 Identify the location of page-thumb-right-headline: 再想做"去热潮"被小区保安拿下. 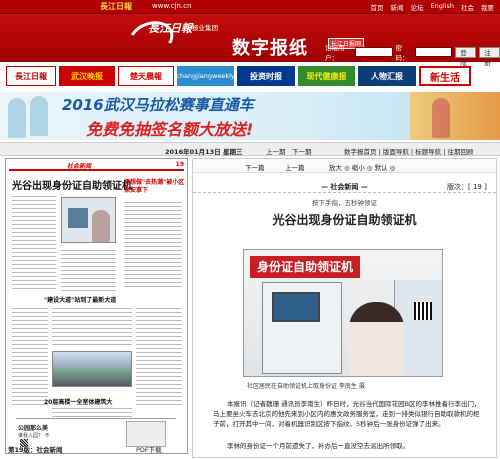
(155, 187).